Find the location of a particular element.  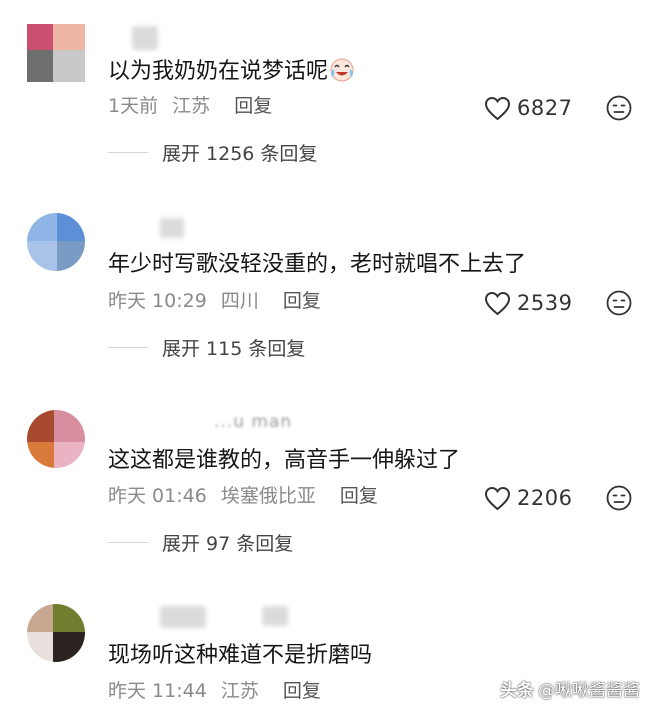

watermark-logo: 头条 is located at coordinates (517, 691).